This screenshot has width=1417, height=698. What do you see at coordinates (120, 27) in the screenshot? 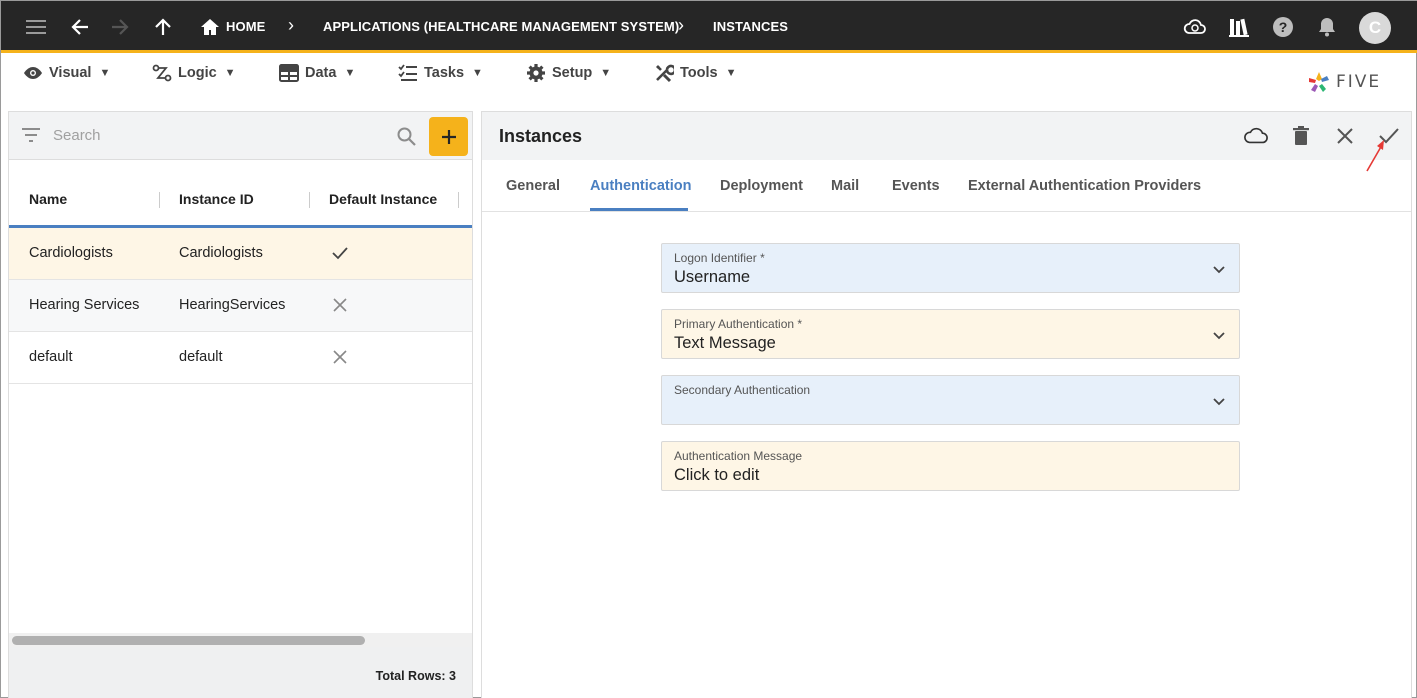
I see `forward-arrow-icon` at bounding box center [120, 27].